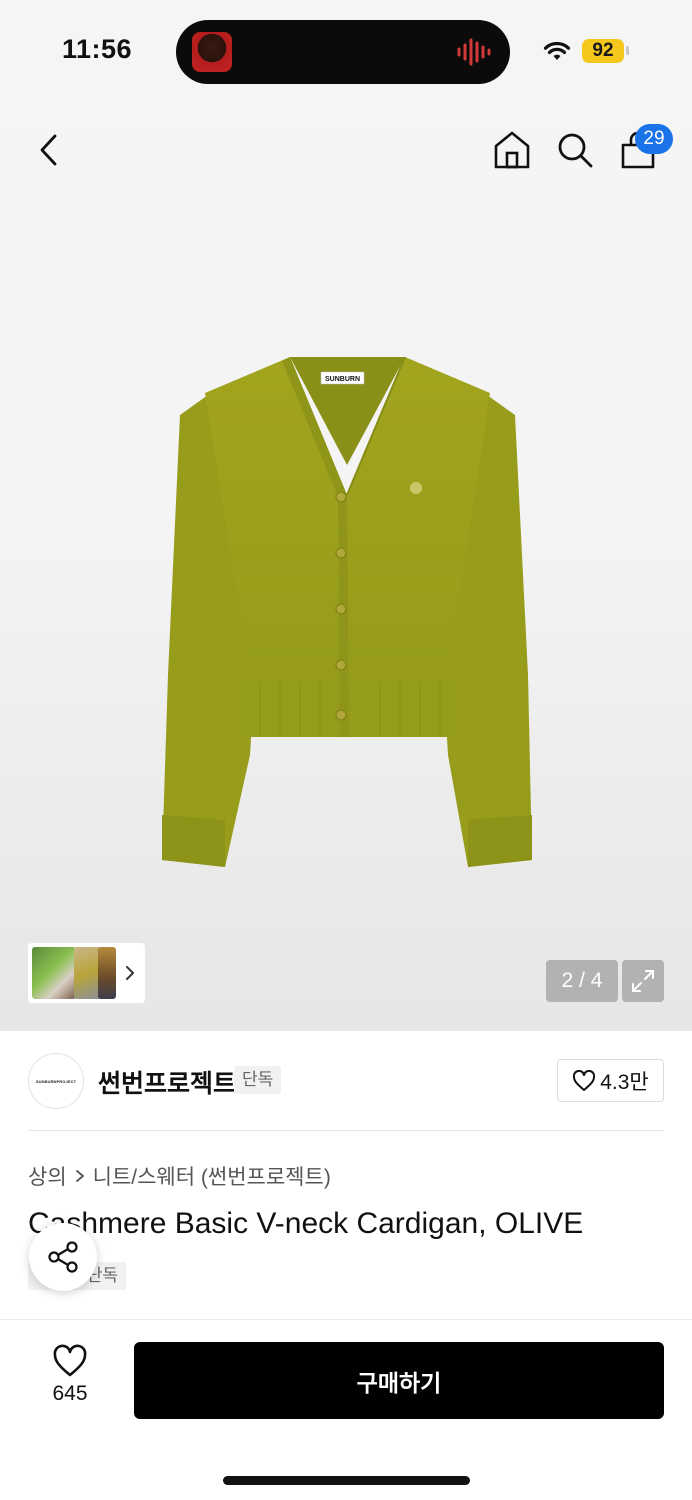 The image size is (692, 1500). What do you see at coordinates (603, 51) in the screenshot?
I see `battery-level: 92` at bounding box center [603, 51].